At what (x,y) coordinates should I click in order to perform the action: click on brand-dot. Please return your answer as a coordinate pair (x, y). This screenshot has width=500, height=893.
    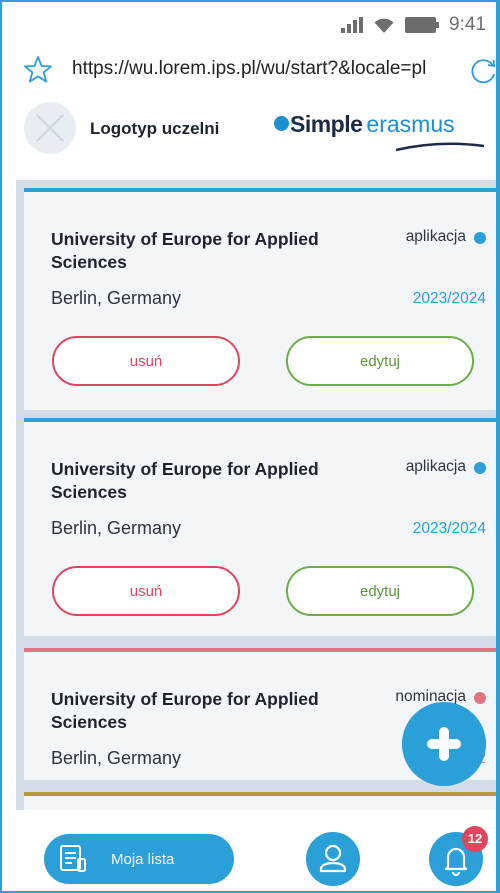
    Looking at the image, I should click on (281, 123).